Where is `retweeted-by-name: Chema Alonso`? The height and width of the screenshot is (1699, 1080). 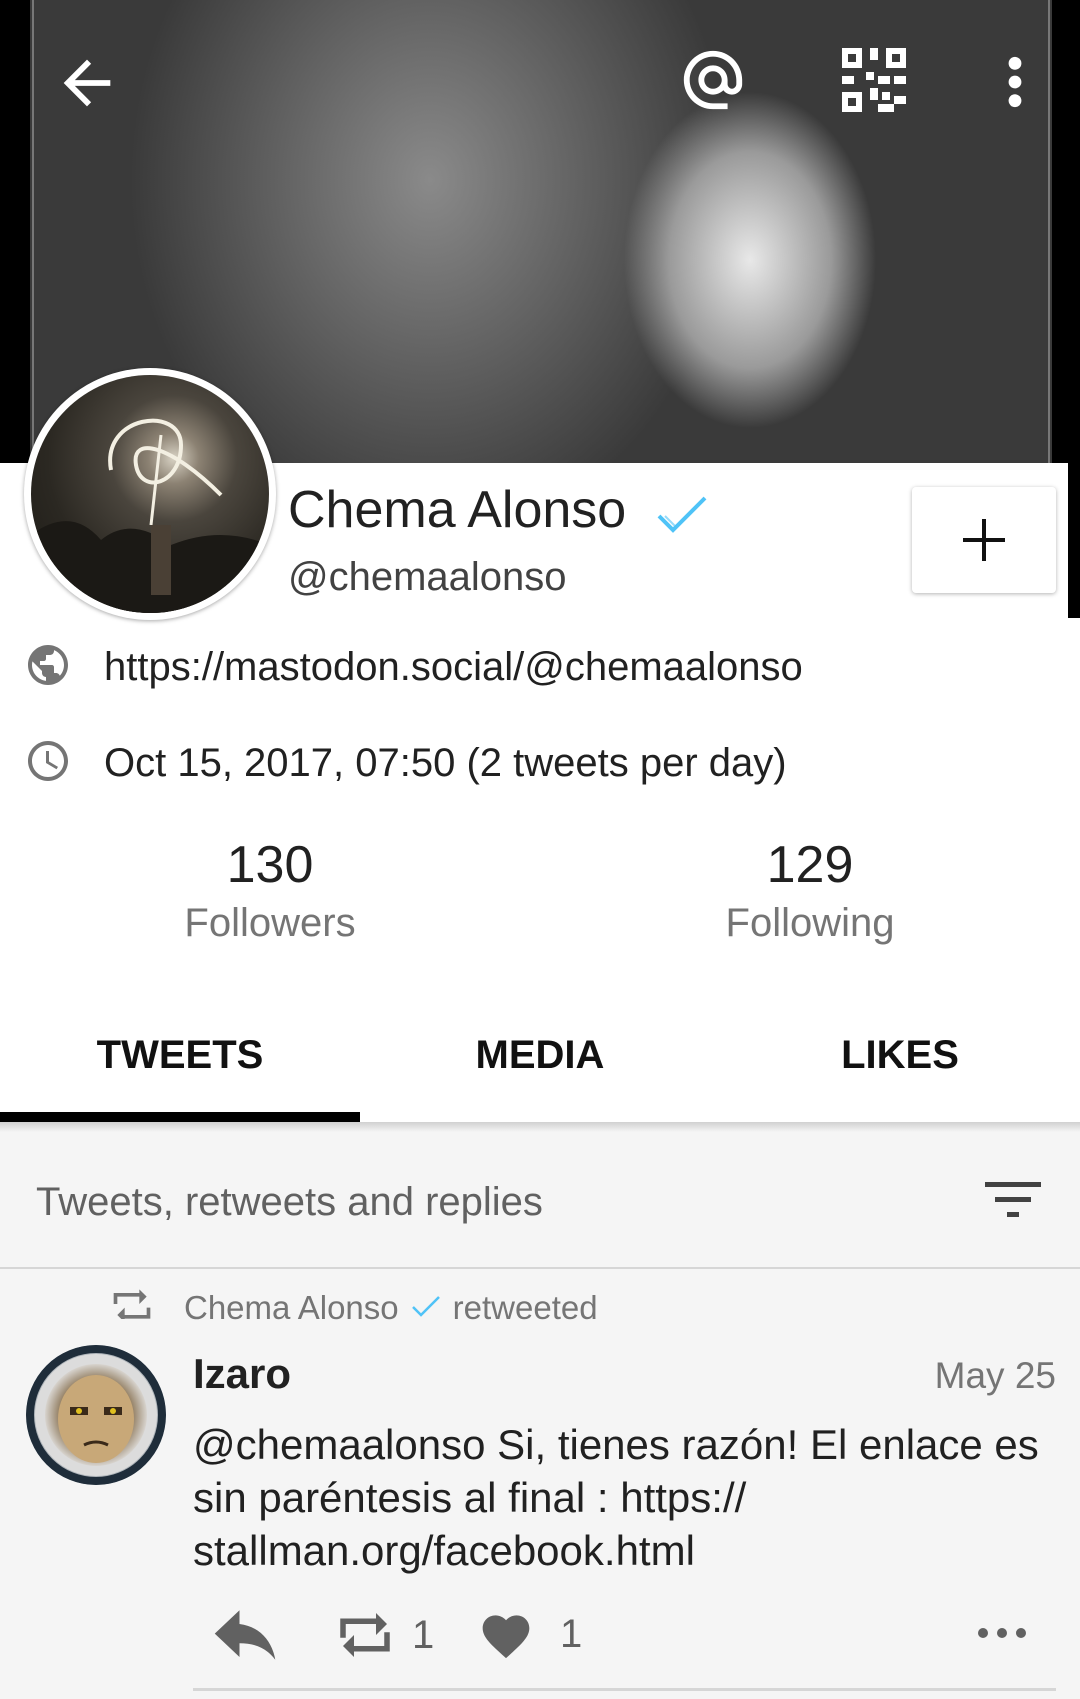
retweeted-by-name: Chema Alonso is located at coordinates (291, 1308).